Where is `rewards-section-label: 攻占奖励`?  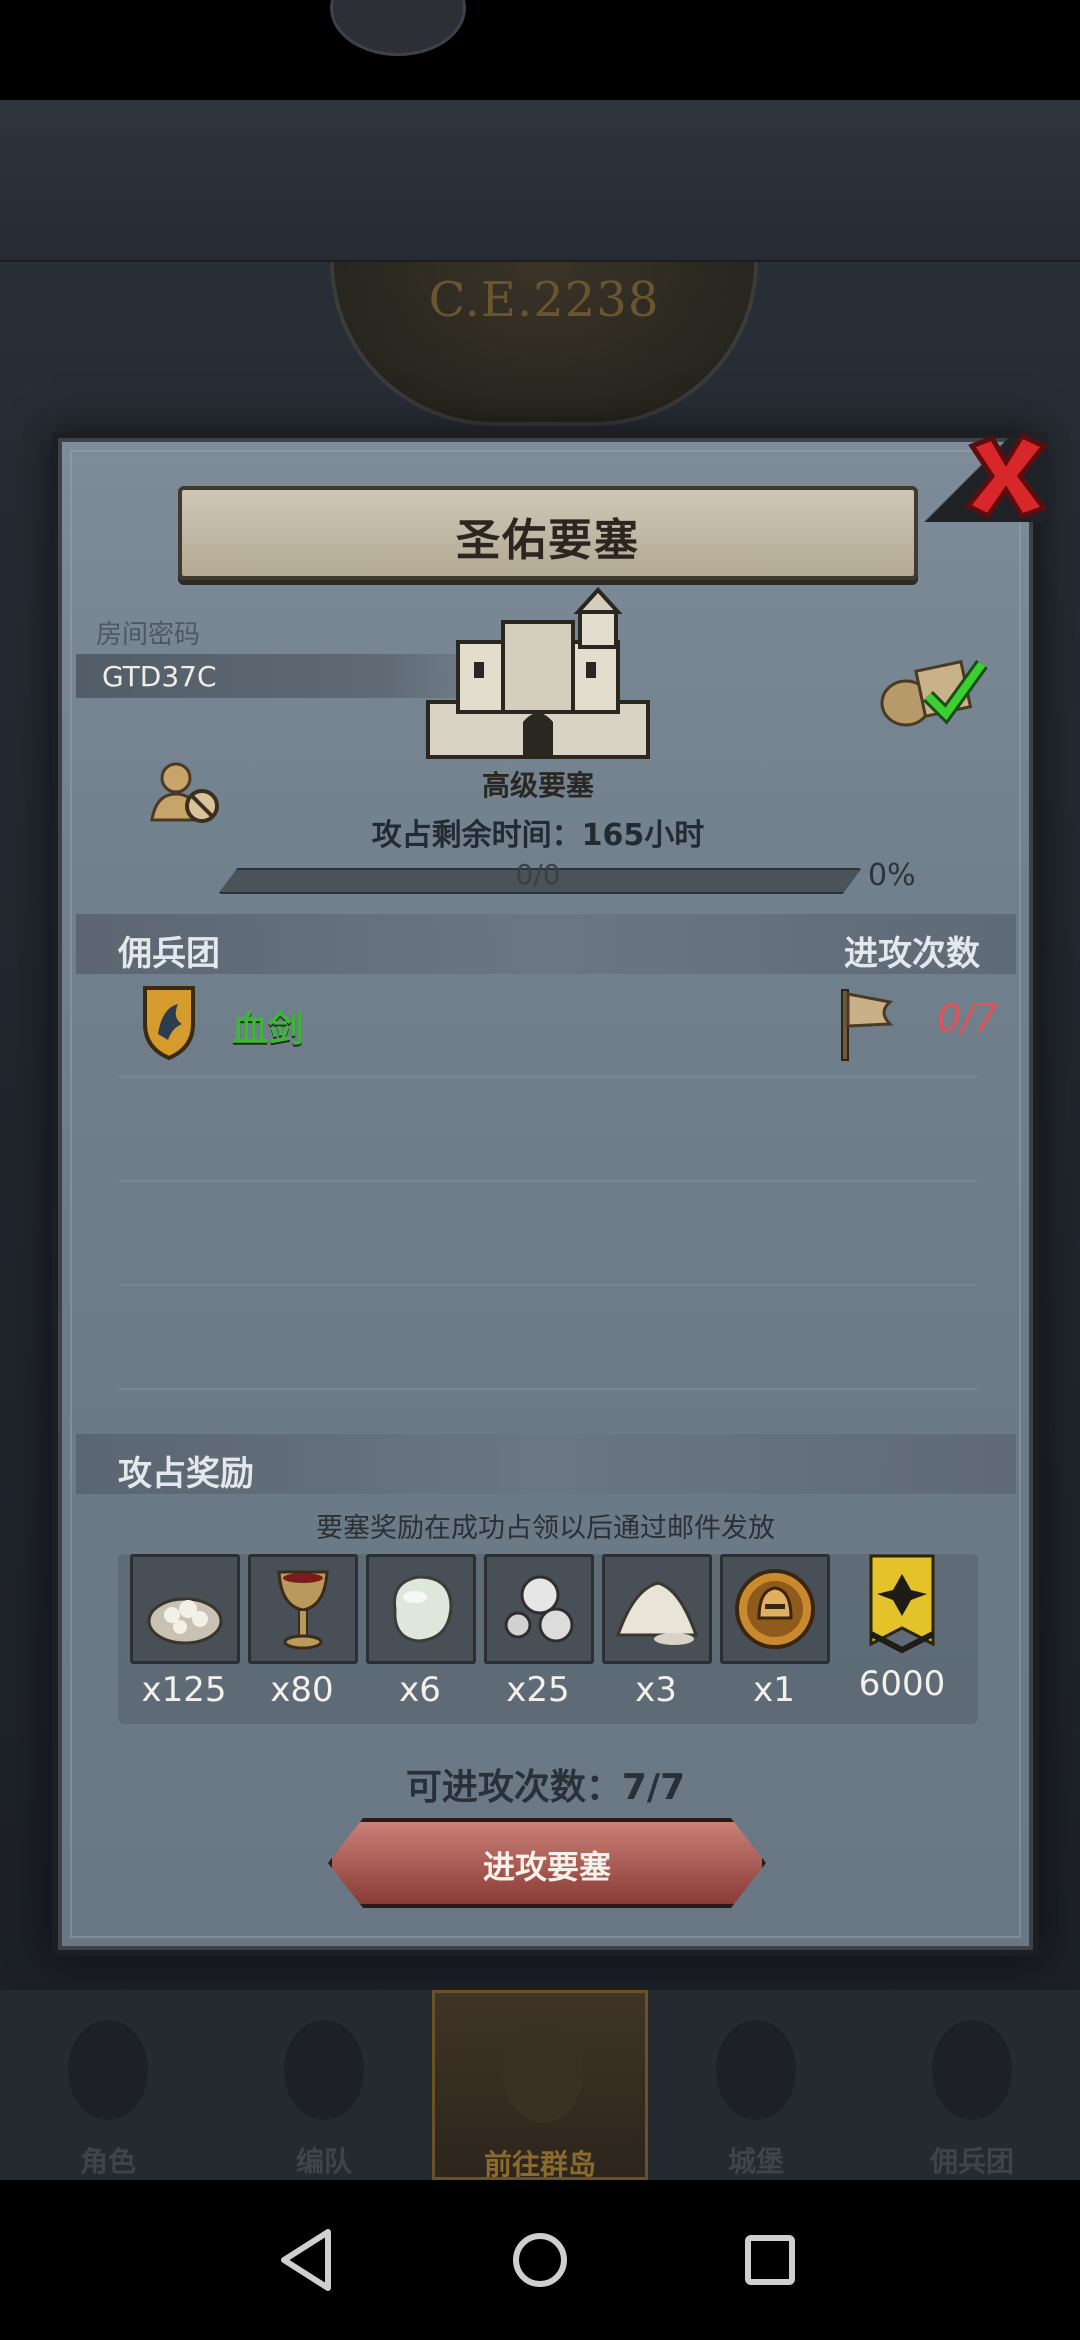 rewards-section-label: 攻占奖励 is located at coordinates (186, 1474).